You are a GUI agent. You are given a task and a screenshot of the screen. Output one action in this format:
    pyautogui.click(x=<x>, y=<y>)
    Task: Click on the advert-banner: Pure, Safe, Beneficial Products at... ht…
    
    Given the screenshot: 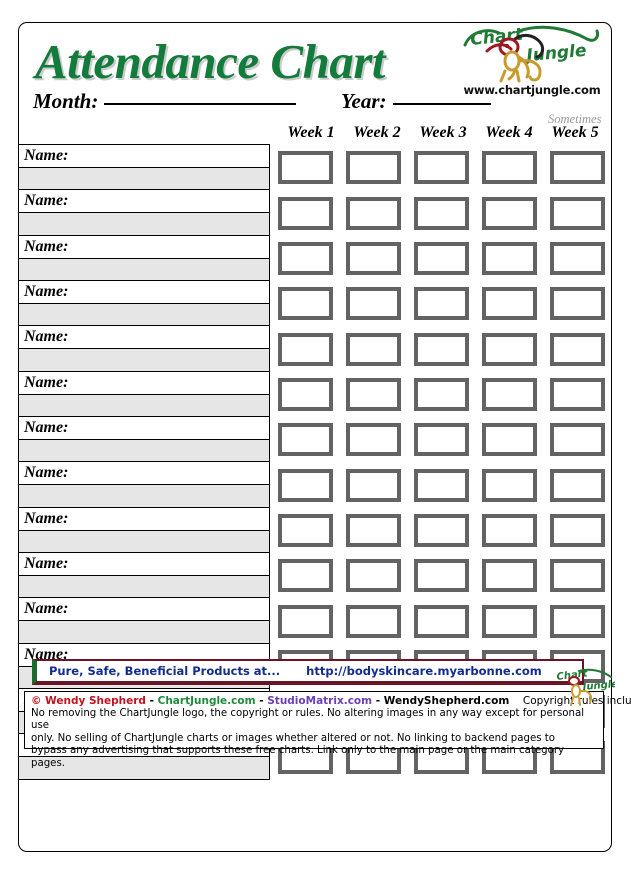 What is the action you would take?
    pyautogui.click(x=308, y=672)
    